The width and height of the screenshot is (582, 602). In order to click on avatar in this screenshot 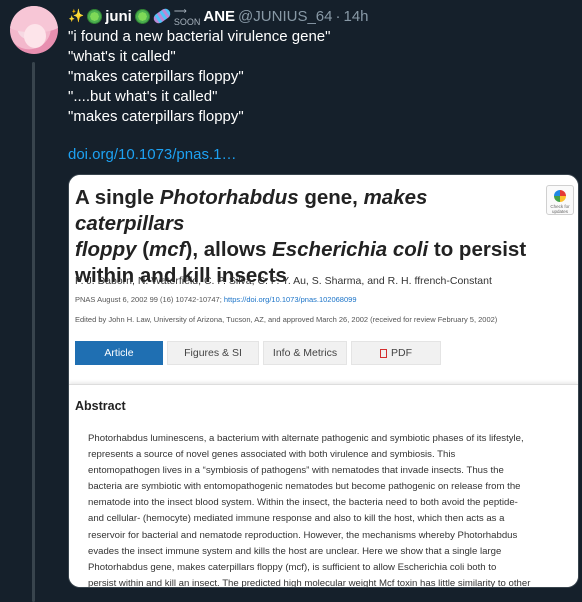, I will do `click(34, 30)`.